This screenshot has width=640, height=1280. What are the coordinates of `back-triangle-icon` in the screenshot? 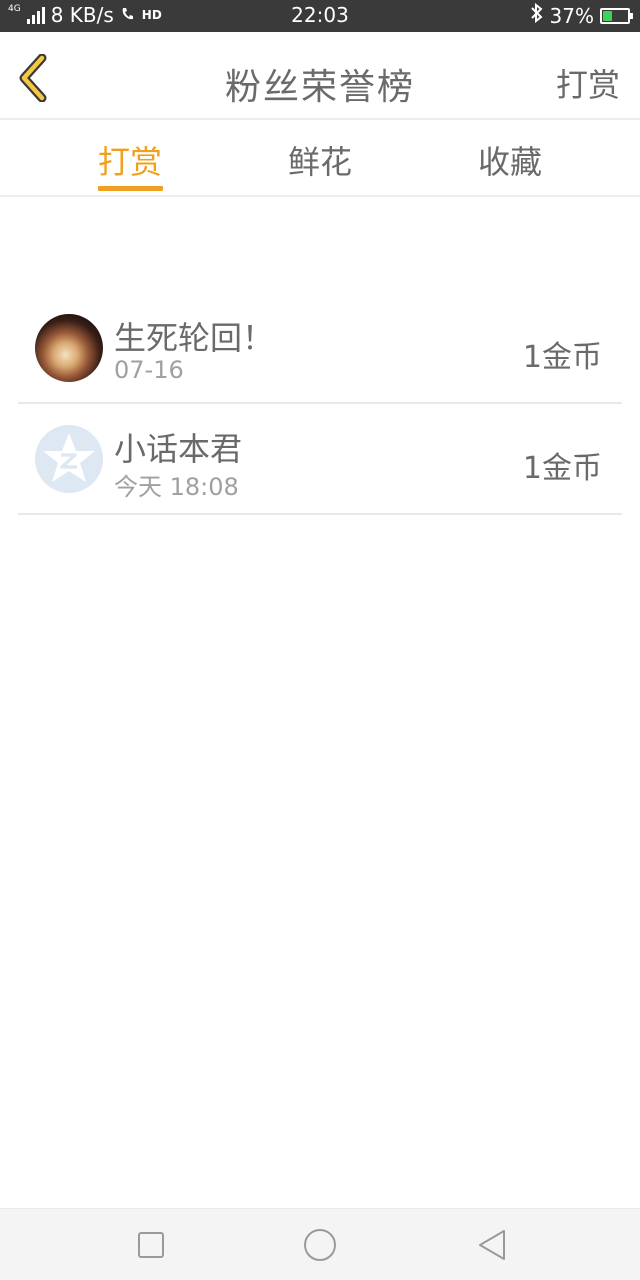 It's located at (492, 1245).